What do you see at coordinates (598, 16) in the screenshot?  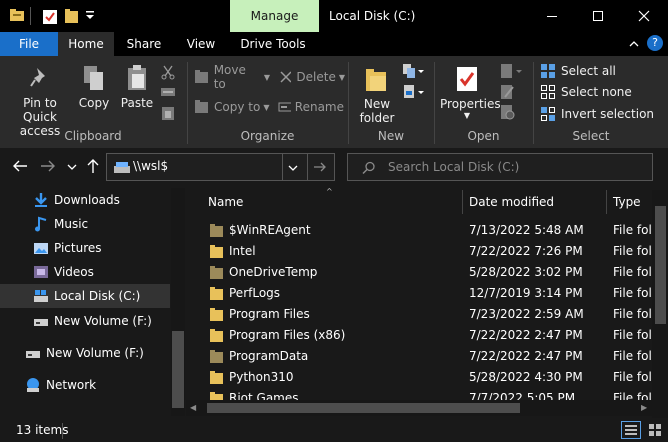 I see `maximize-button` at bounding box center [598, 16].